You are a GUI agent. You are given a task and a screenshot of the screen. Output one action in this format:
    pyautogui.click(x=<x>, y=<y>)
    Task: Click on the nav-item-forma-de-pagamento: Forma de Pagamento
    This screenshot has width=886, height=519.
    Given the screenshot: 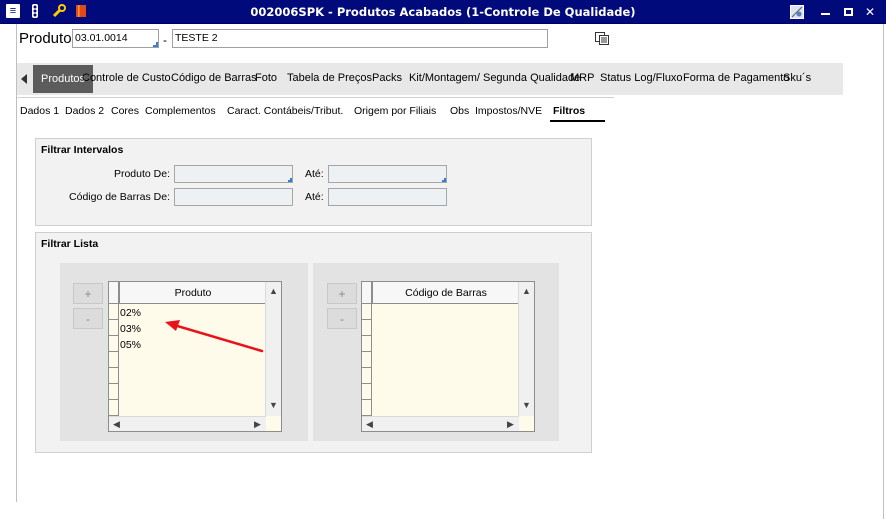 What is the action you would take?
    pyautogui.click(x=736, y=78)
    